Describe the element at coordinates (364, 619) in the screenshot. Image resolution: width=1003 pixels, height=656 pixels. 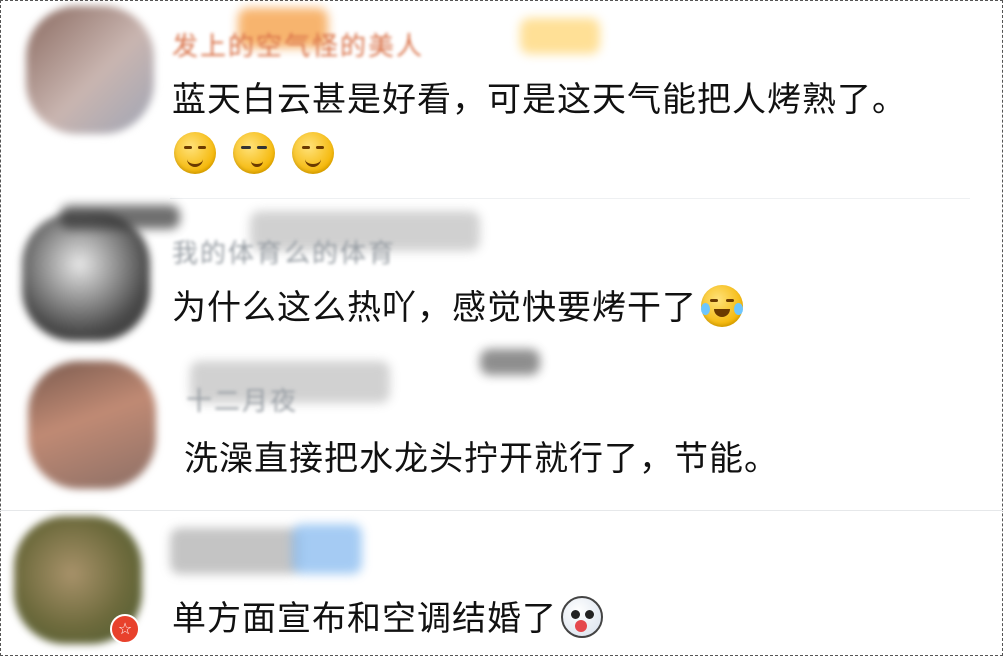
I see `comment-text-content: 单方面宣布和空调结婚了` at that location.